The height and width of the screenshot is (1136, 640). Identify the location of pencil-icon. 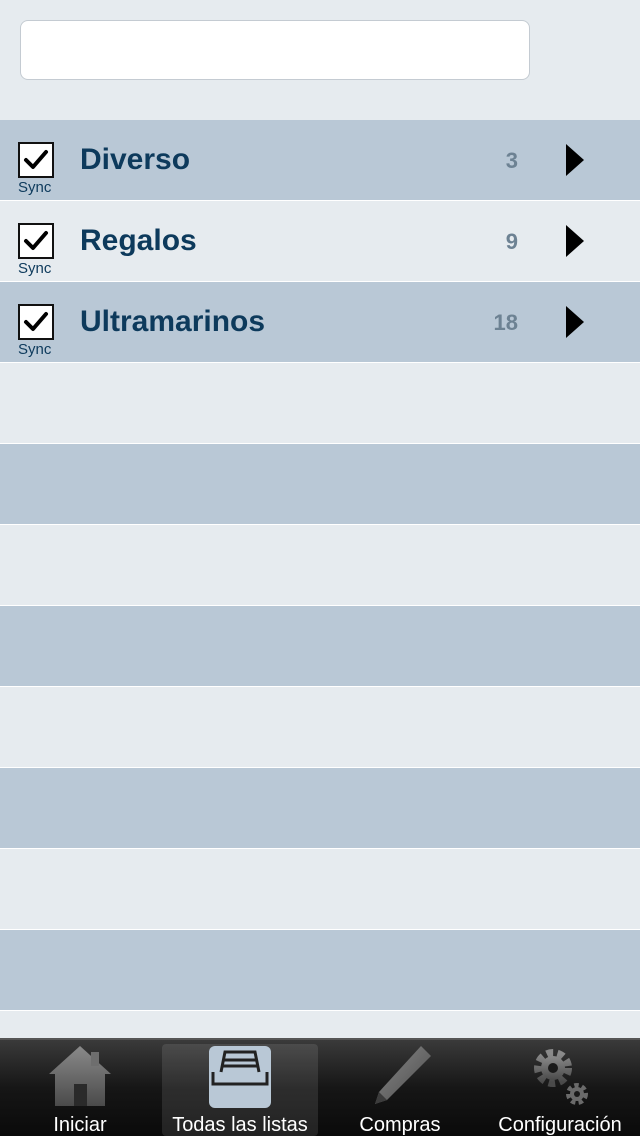
(403, 1075).